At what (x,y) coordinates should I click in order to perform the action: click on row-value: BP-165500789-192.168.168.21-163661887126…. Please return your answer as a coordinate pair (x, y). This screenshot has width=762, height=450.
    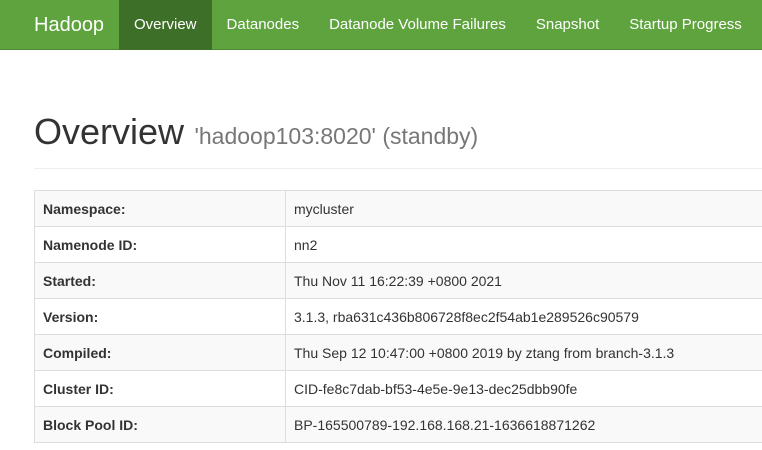
    Looking at the image, I should click on (523, 424).